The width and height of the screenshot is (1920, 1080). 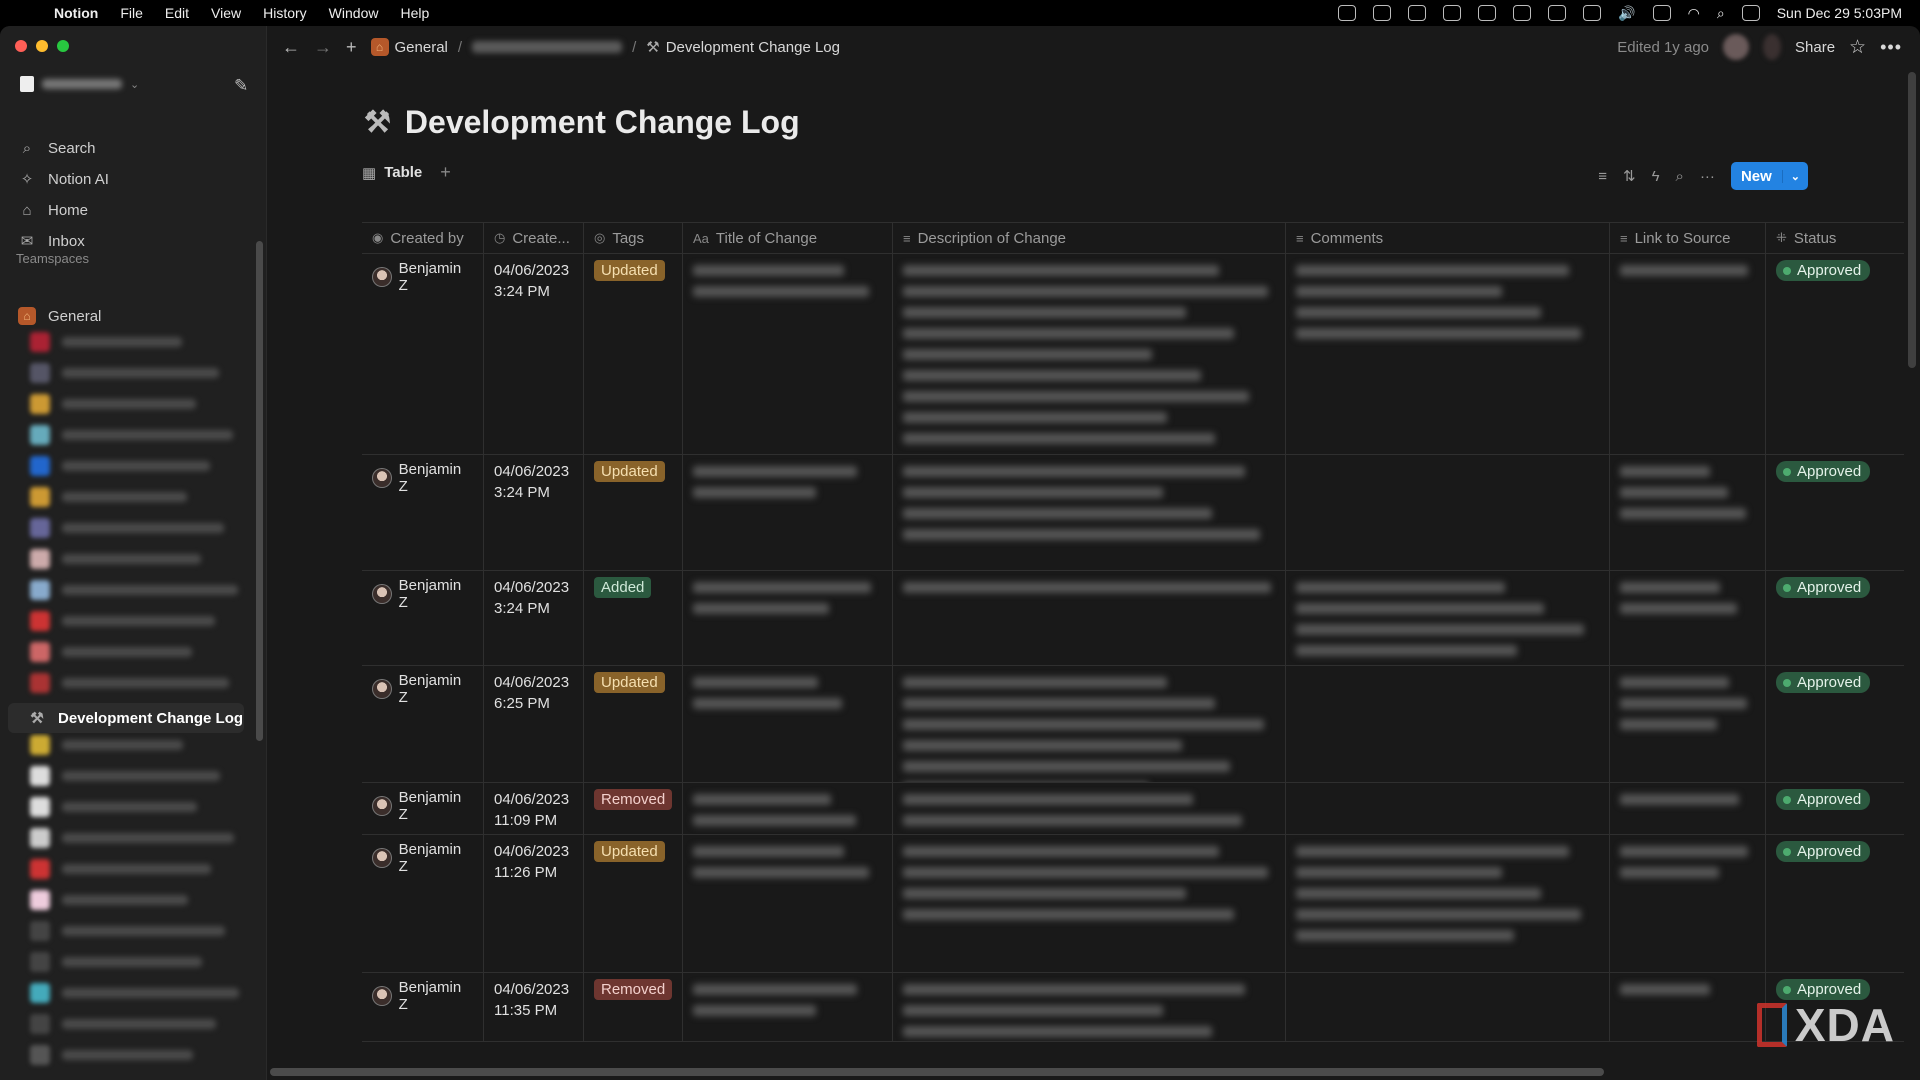 I want to click on notion-status-icon, so click(x=1452, y=13).